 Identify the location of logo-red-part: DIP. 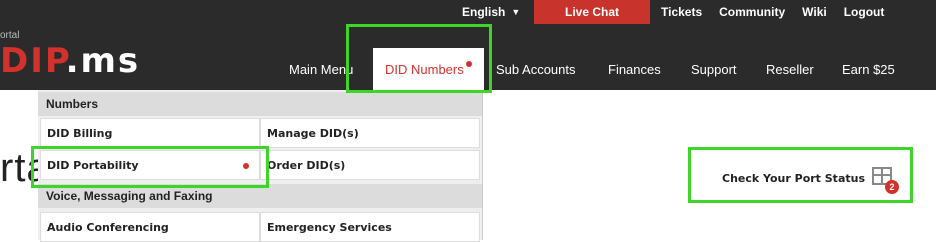
(33, 61).